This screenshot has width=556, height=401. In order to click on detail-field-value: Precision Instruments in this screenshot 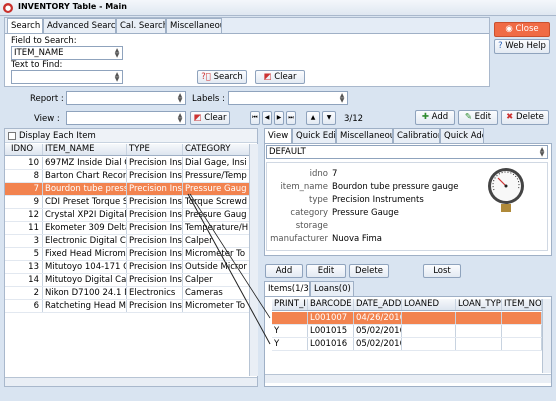, I will do `click(378, 200)`.